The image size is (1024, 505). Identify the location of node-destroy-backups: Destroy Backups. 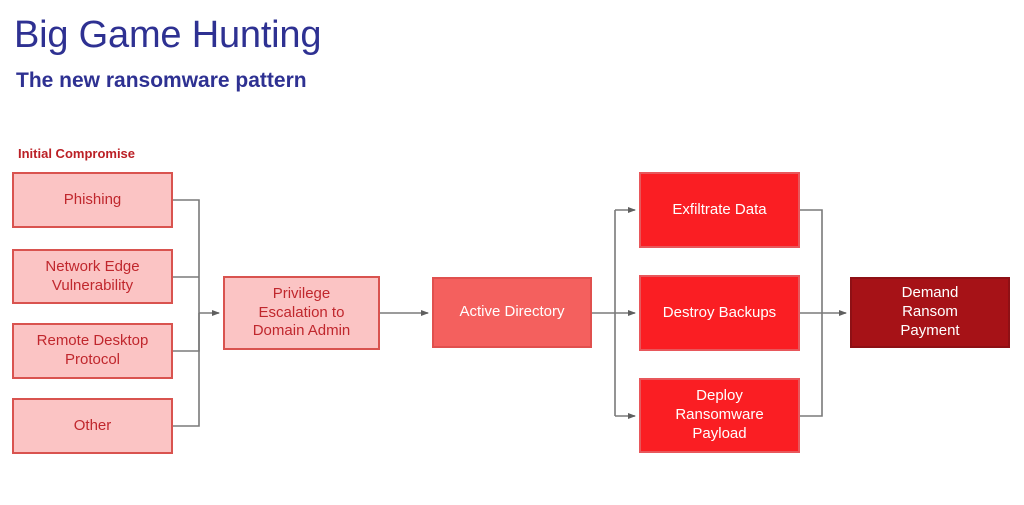
(719, 313).